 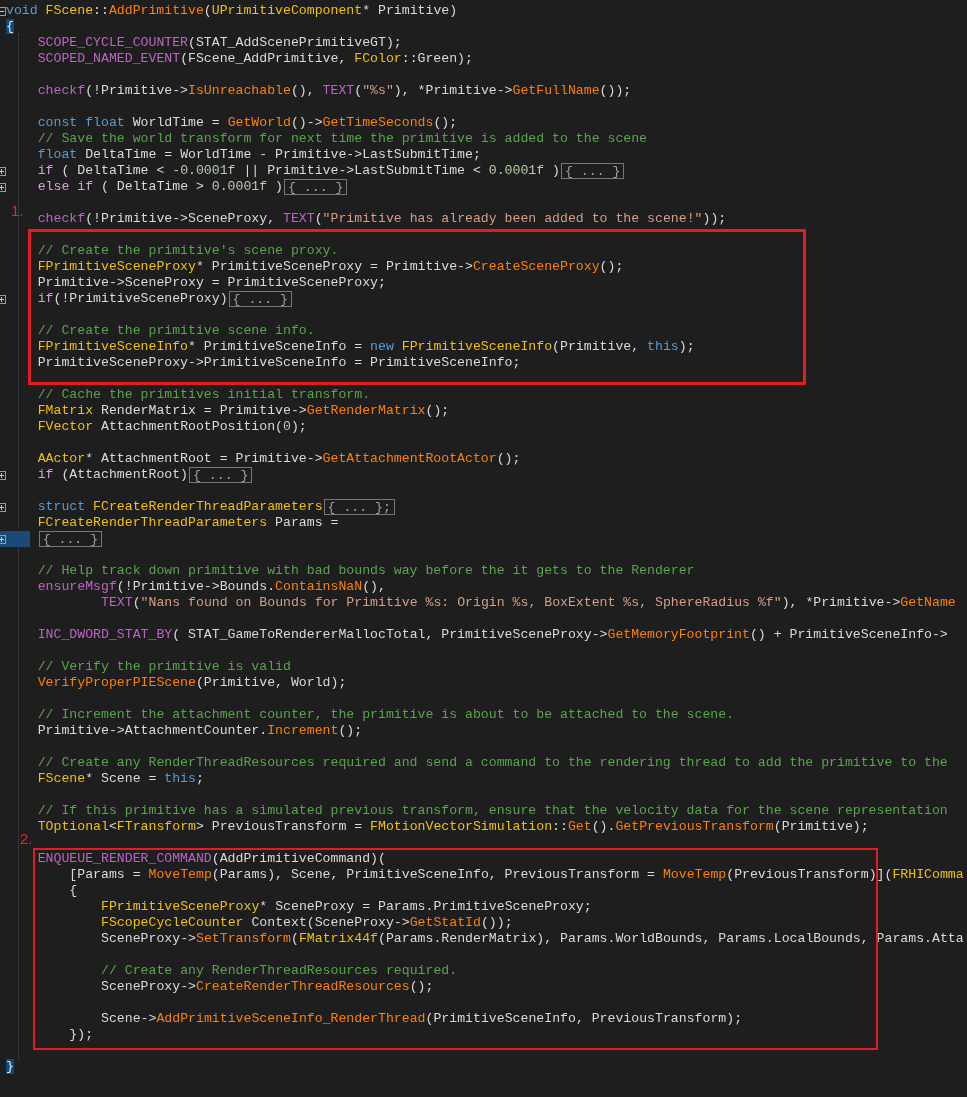 I want to click on code-line: TEXT("Nans found on Bounds for Primitive %s: Origin %s, BoxExtent %s, SphereRadius %f"), *Primitive->GetName, so click(x=528, y=603).